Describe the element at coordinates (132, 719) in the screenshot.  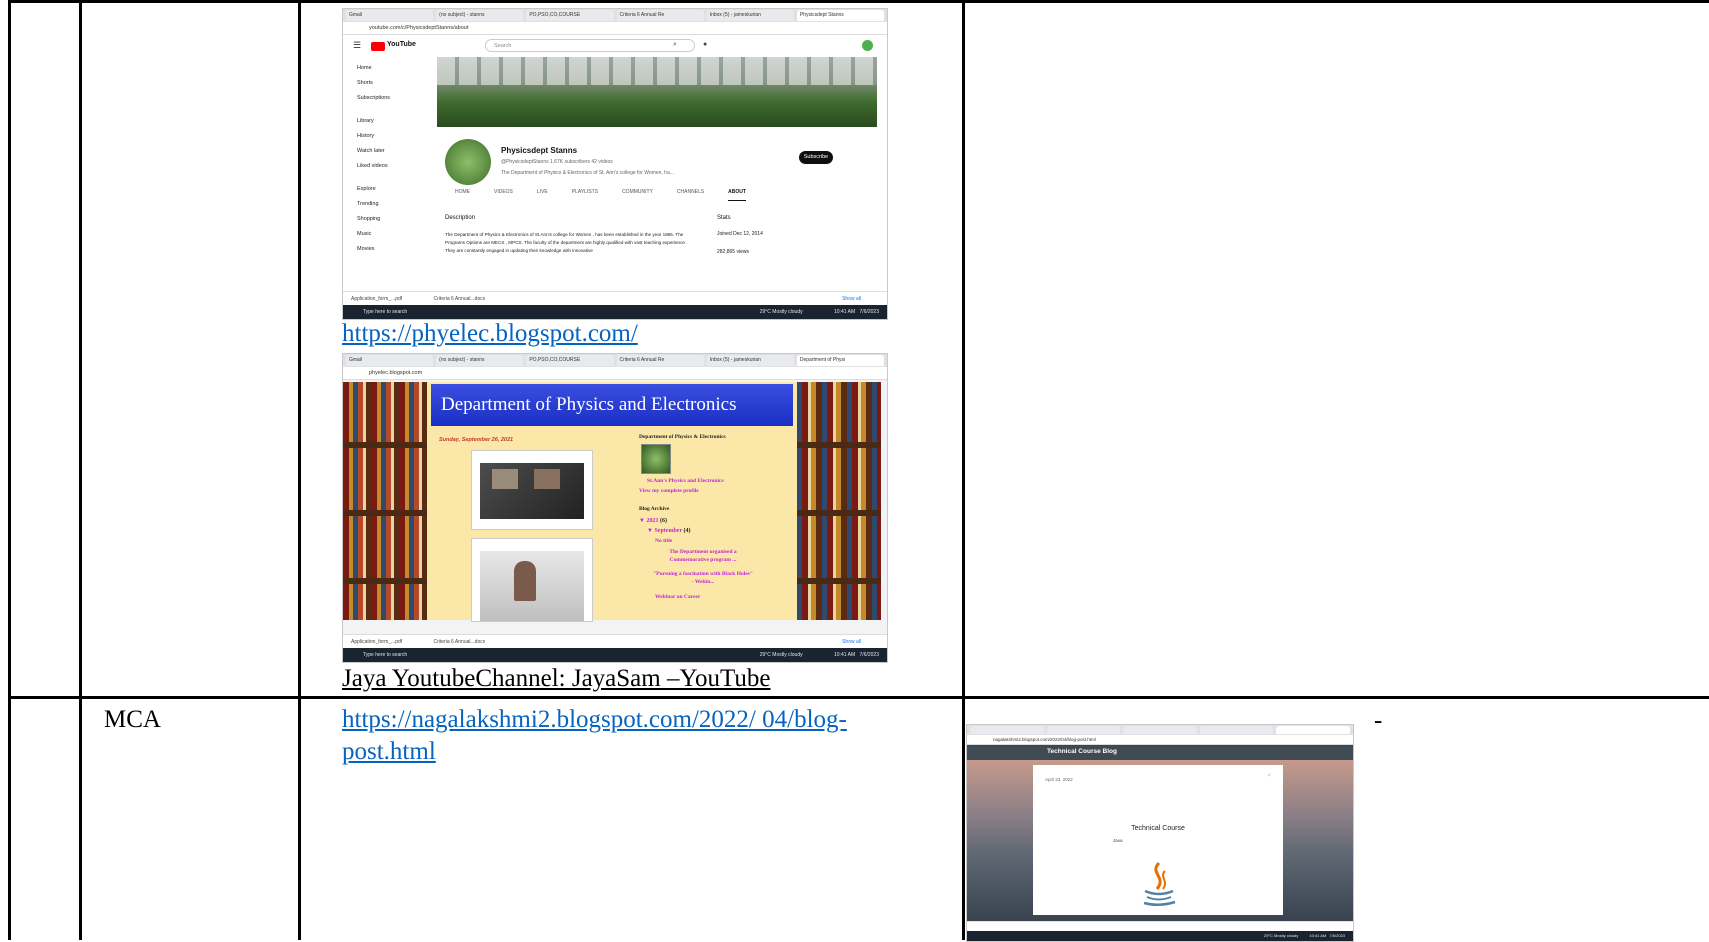
I see `program-name: MCA` at that location.